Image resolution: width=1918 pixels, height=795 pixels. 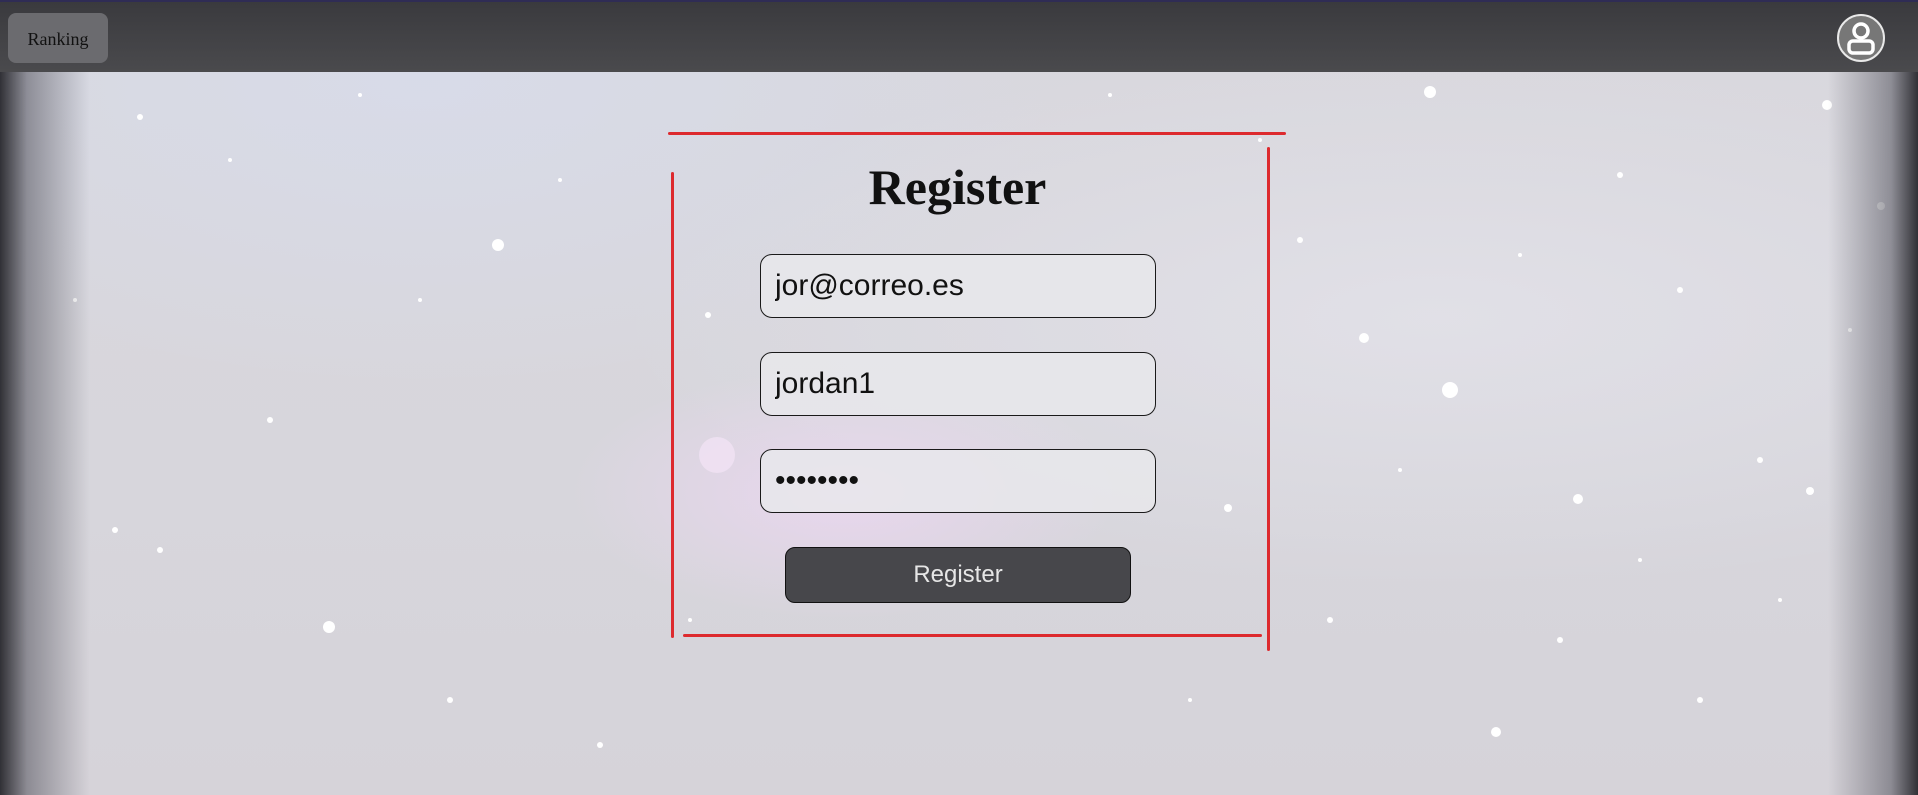 What do you see at coordinates (957, 187) in the screenshot?
I see `register-title: Register` at bounding box center [957, 187].